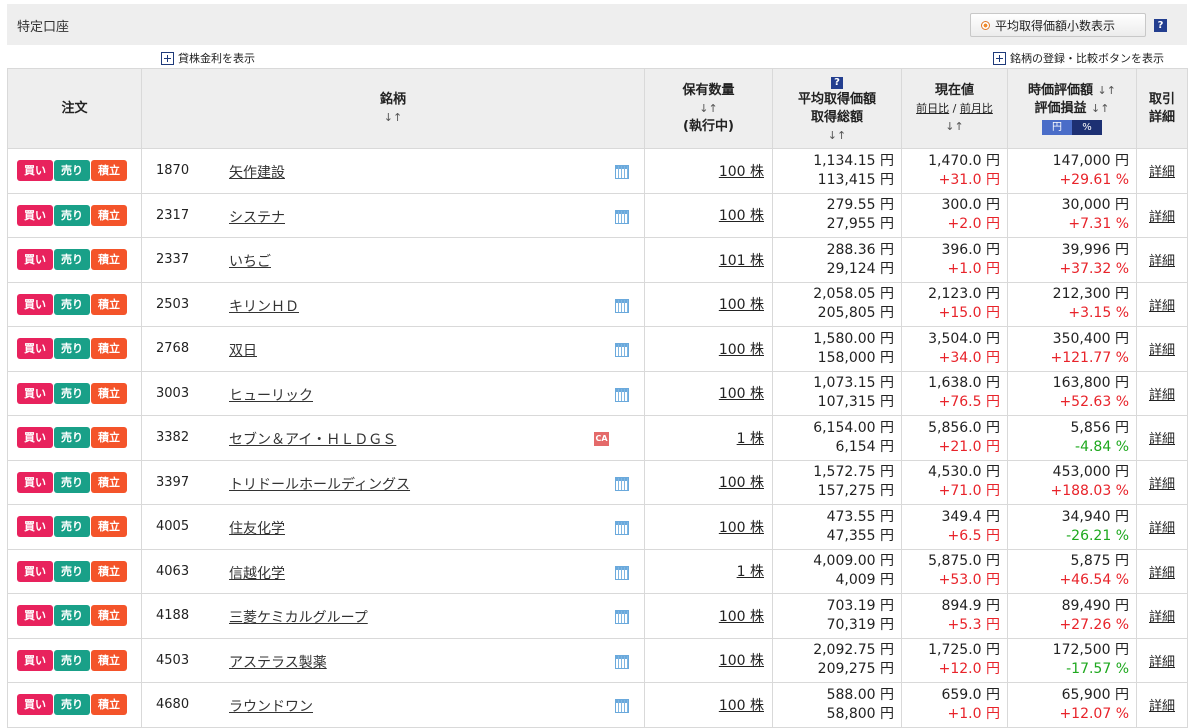 This screenshot has height=728, width=1190. I want to click on help-icon: ?, so click(837, 82).